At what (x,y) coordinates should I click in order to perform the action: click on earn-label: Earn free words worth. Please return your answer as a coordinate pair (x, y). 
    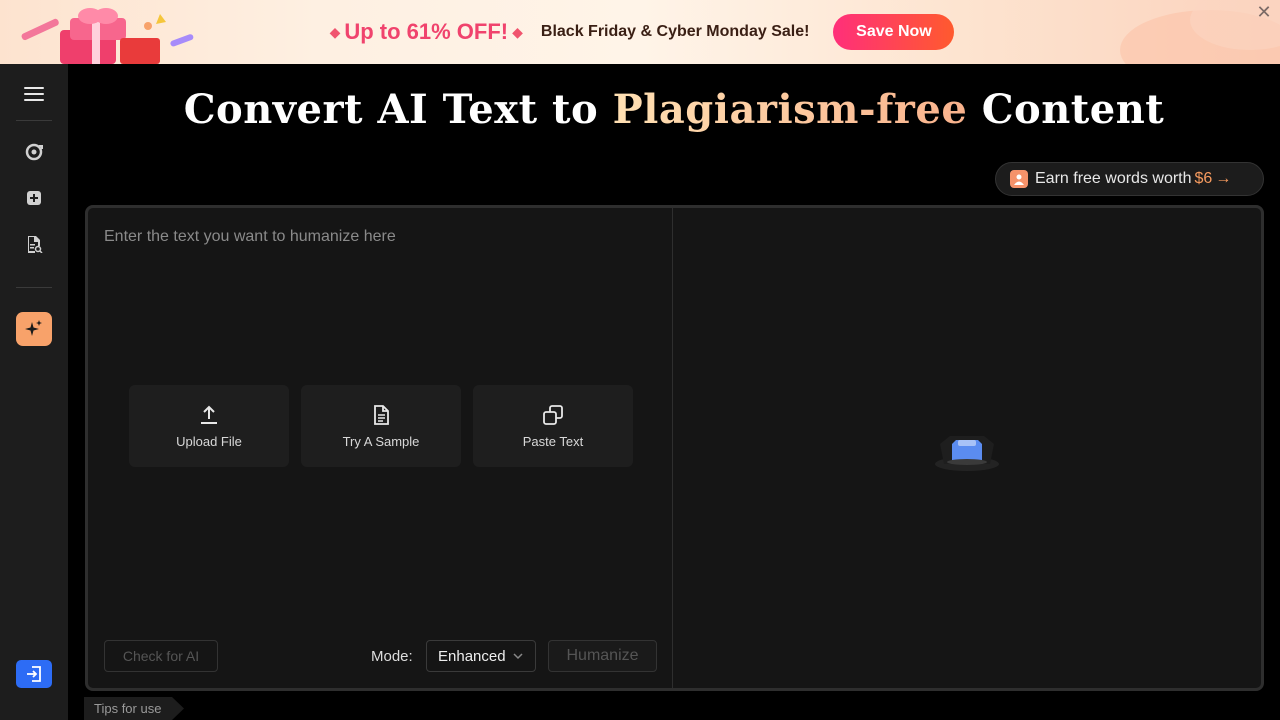
    Looking at the image, I should click on (1113, 178).